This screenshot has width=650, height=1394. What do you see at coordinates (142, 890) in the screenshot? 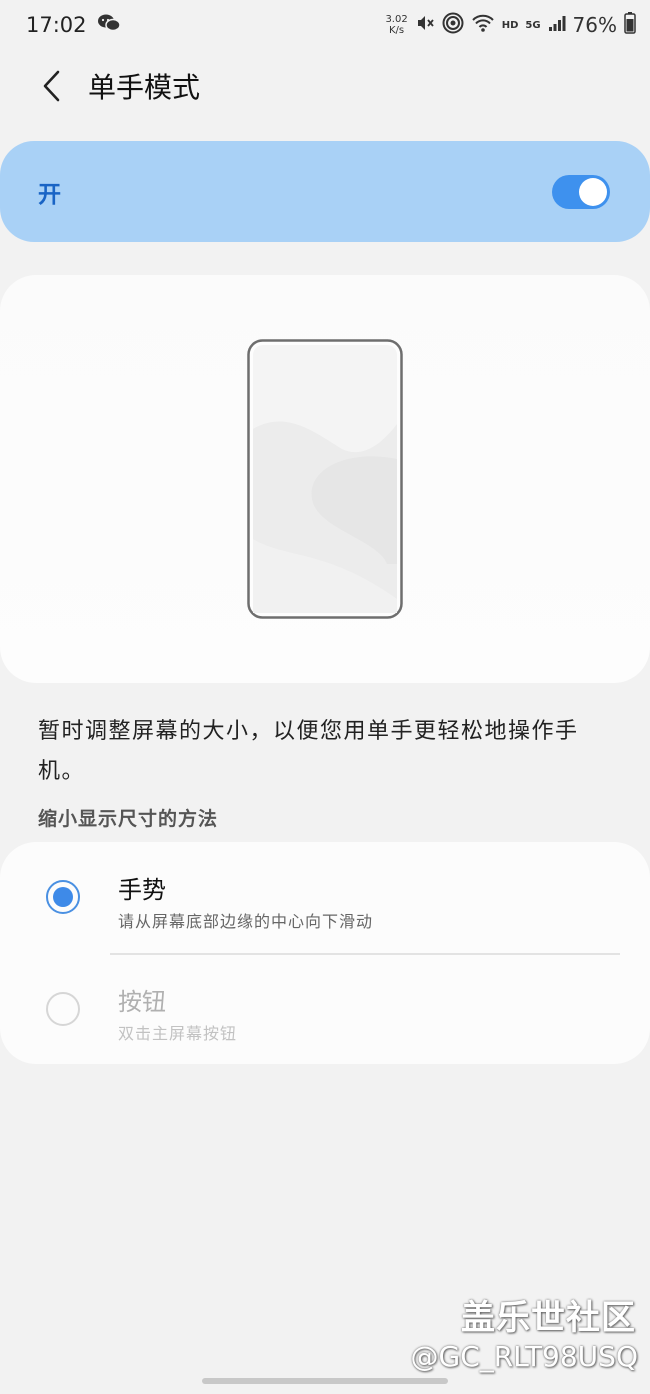
I see `option-title: 手势` at bounding box center [142, 890].